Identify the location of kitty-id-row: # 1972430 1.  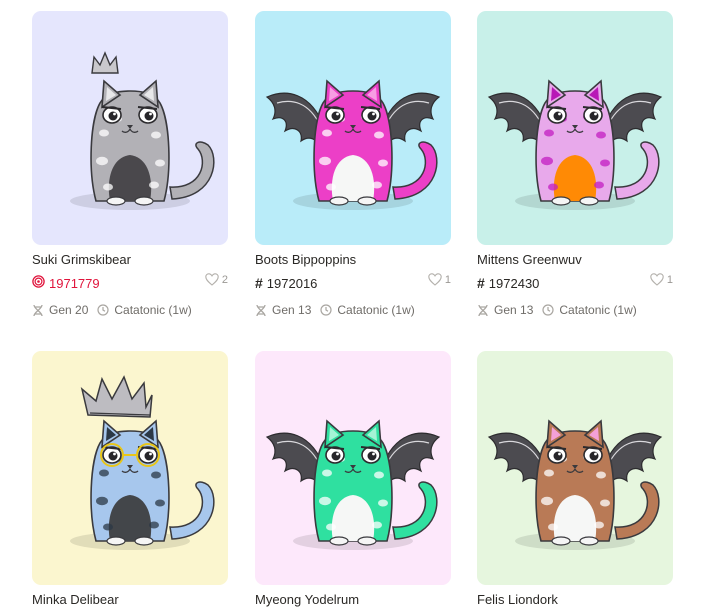
(575, 283).